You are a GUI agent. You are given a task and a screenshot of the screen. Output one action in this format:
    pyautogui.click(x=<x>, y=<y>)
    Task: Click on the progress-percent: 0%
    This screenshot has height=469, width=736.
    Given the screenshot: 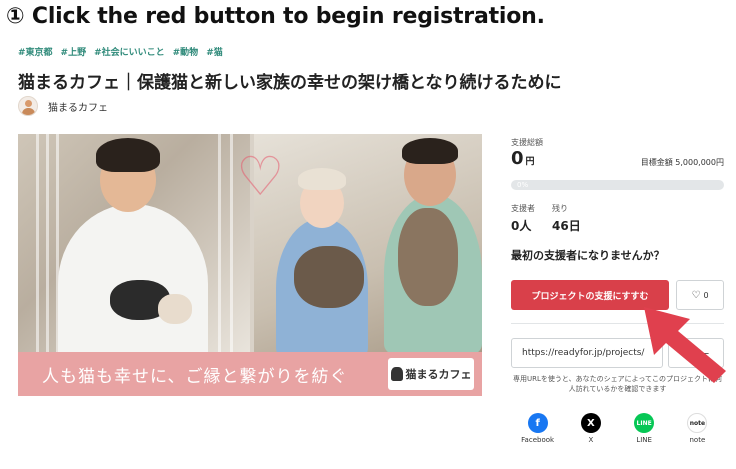 What is the action you would take?
    pyautogui.click(x=523, y=185)
    